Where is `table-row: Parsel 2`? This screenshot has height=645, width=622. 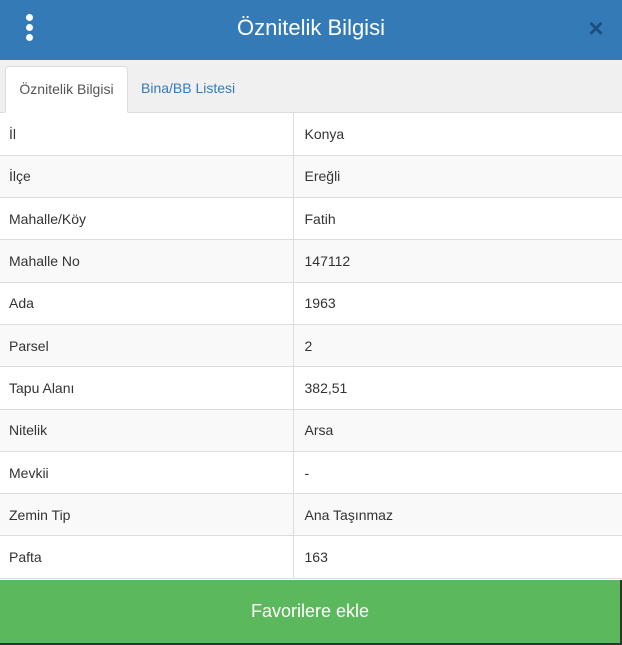
table-row: Parsel 2 is located at coordinates (311, 346).